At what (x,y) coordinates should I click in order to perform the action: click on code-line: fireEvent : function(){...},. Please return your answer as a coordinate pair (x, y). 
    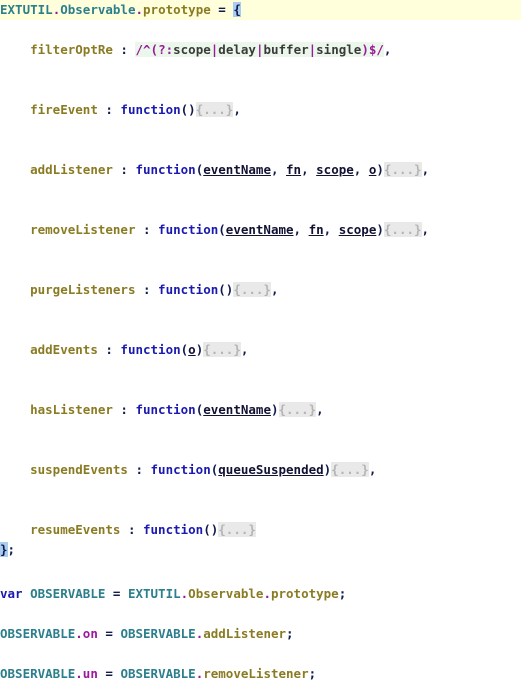
    Looking at the image, I should click on (260, 110).